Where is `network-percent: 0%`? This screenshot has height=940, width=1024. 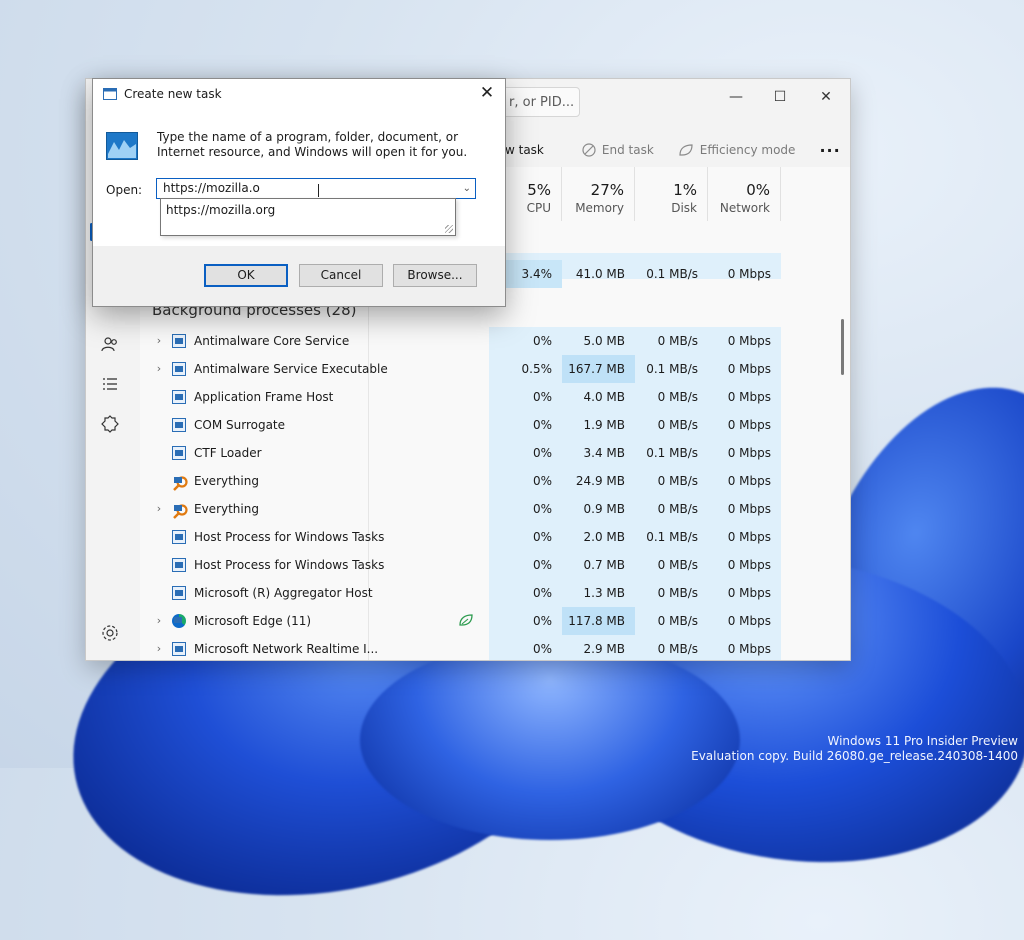
network-percent: 0% is located at coordinates (758, 190).